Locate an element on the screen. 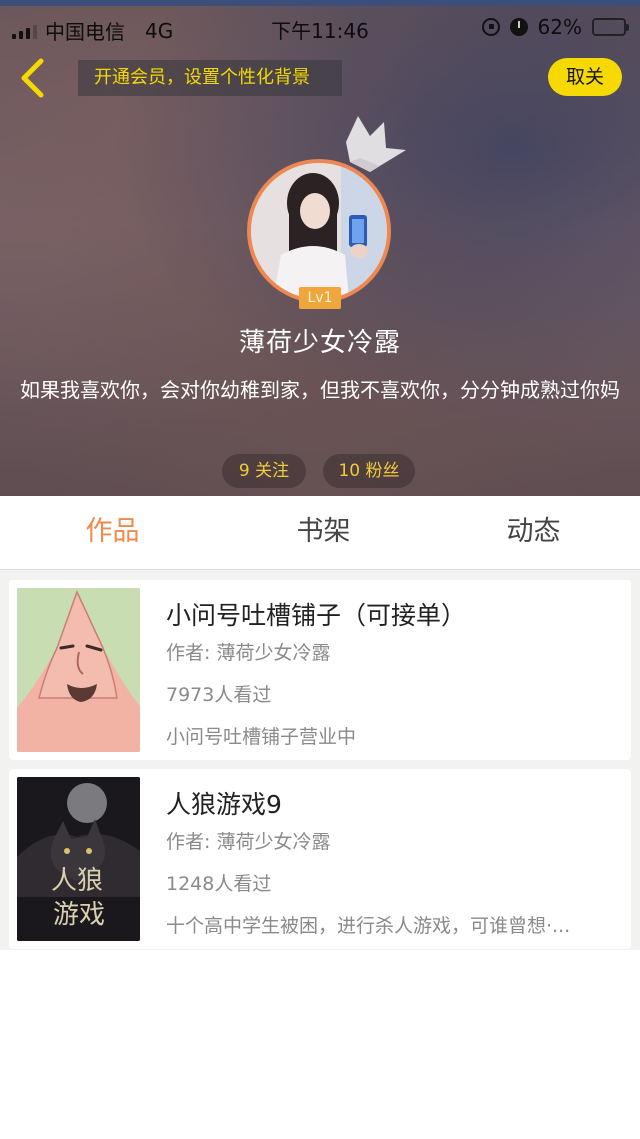 The width and height of the screenshot is (640, 1139). tab-works: 作品 is located at coordinates (112, 533).